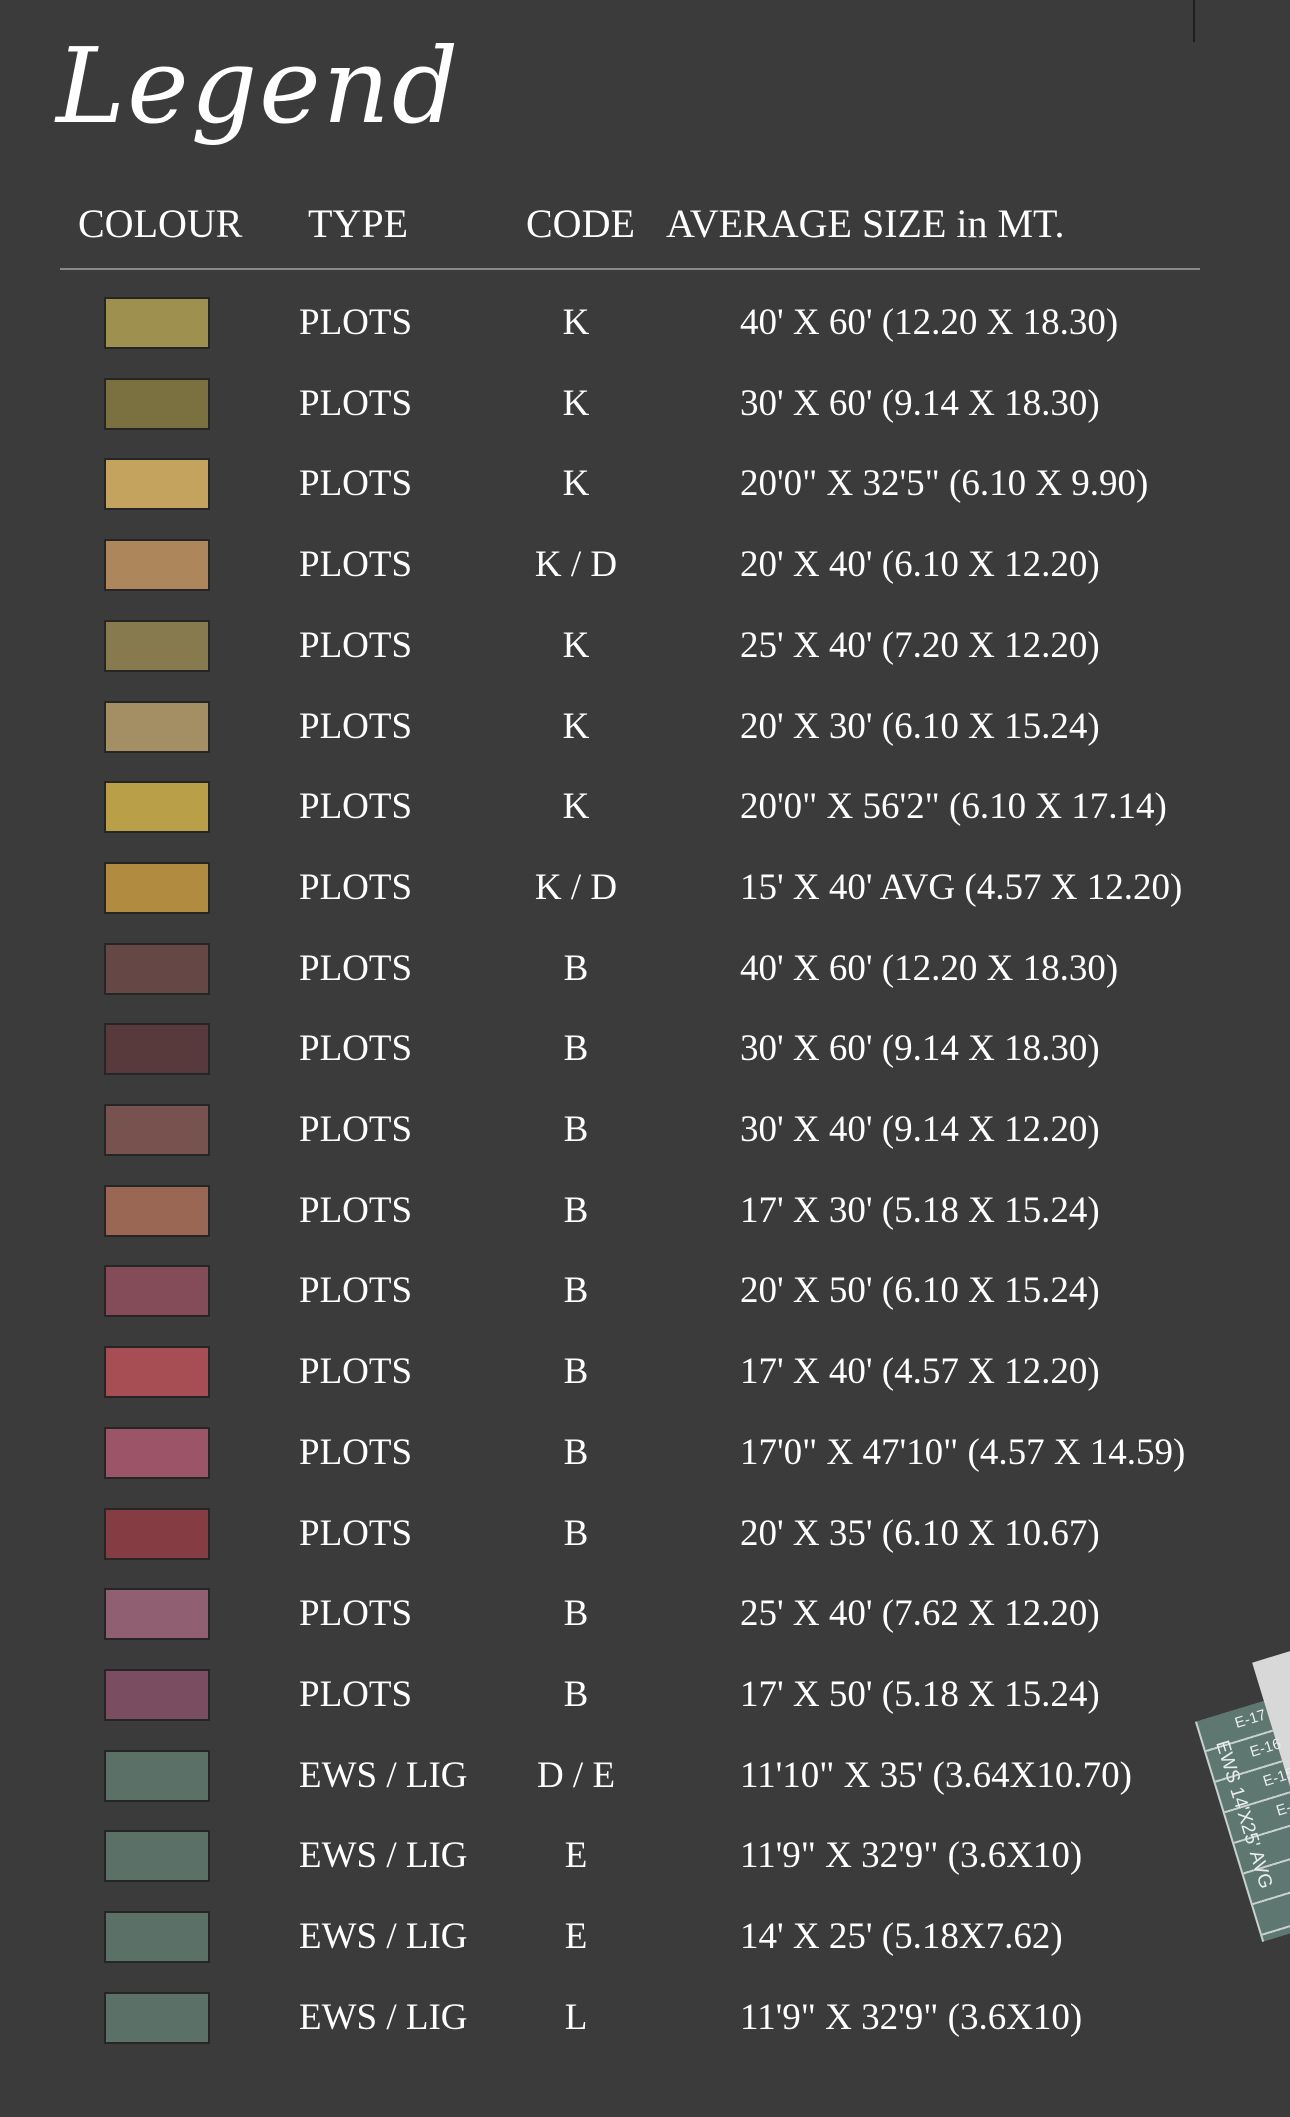 This screenshot has height=2117, width=1290. What do you see at coordinates (645, 1225) in the screenshot?
I see `legend-row: PLOTS B 17' X 30' (5.18 X 15.24)` at bounding box center [645, 1225].